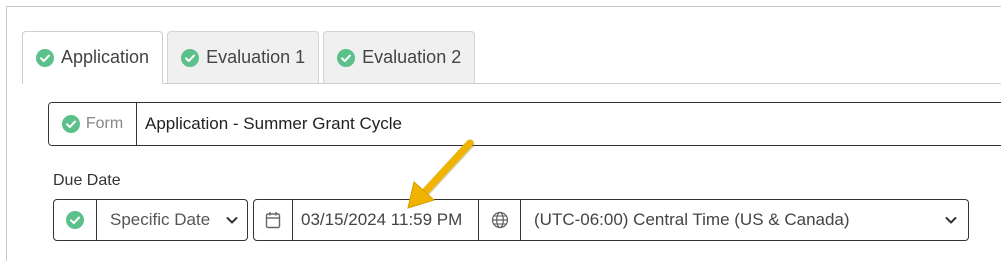  Describe the element at coordinates (160, 219) in the screenshot. I see `due-date-mode-value: Specific Date` at that location.